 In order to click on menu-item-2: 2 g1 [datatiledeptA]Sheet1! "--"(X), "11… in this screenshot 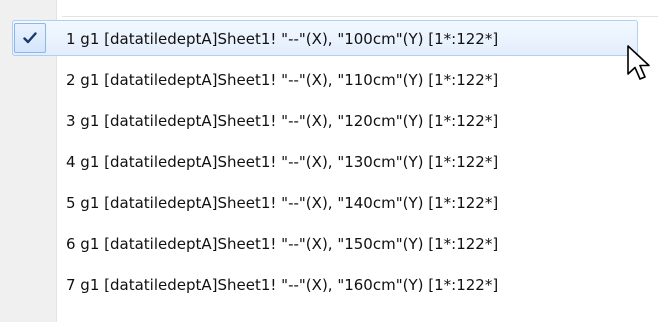, I will do `click(329, 80)`.